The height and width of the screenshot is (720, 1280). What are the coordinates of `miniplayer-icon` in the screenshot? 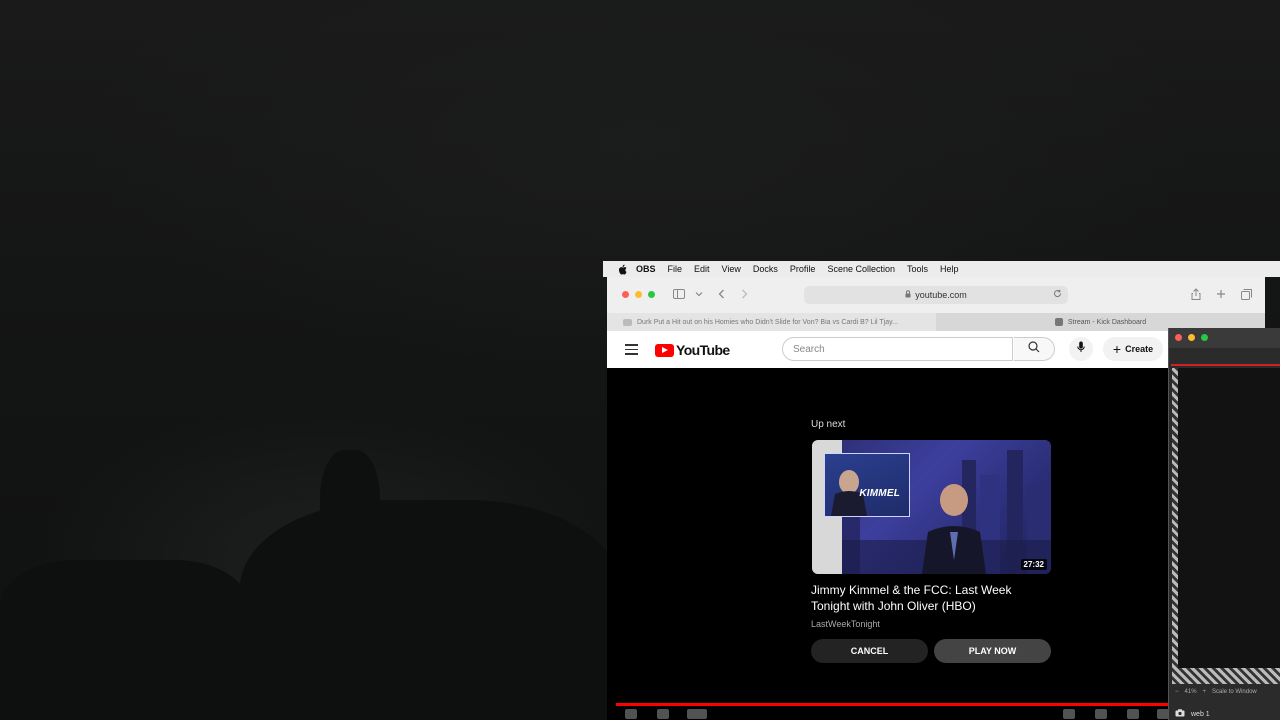 It's located at (1069, 714).